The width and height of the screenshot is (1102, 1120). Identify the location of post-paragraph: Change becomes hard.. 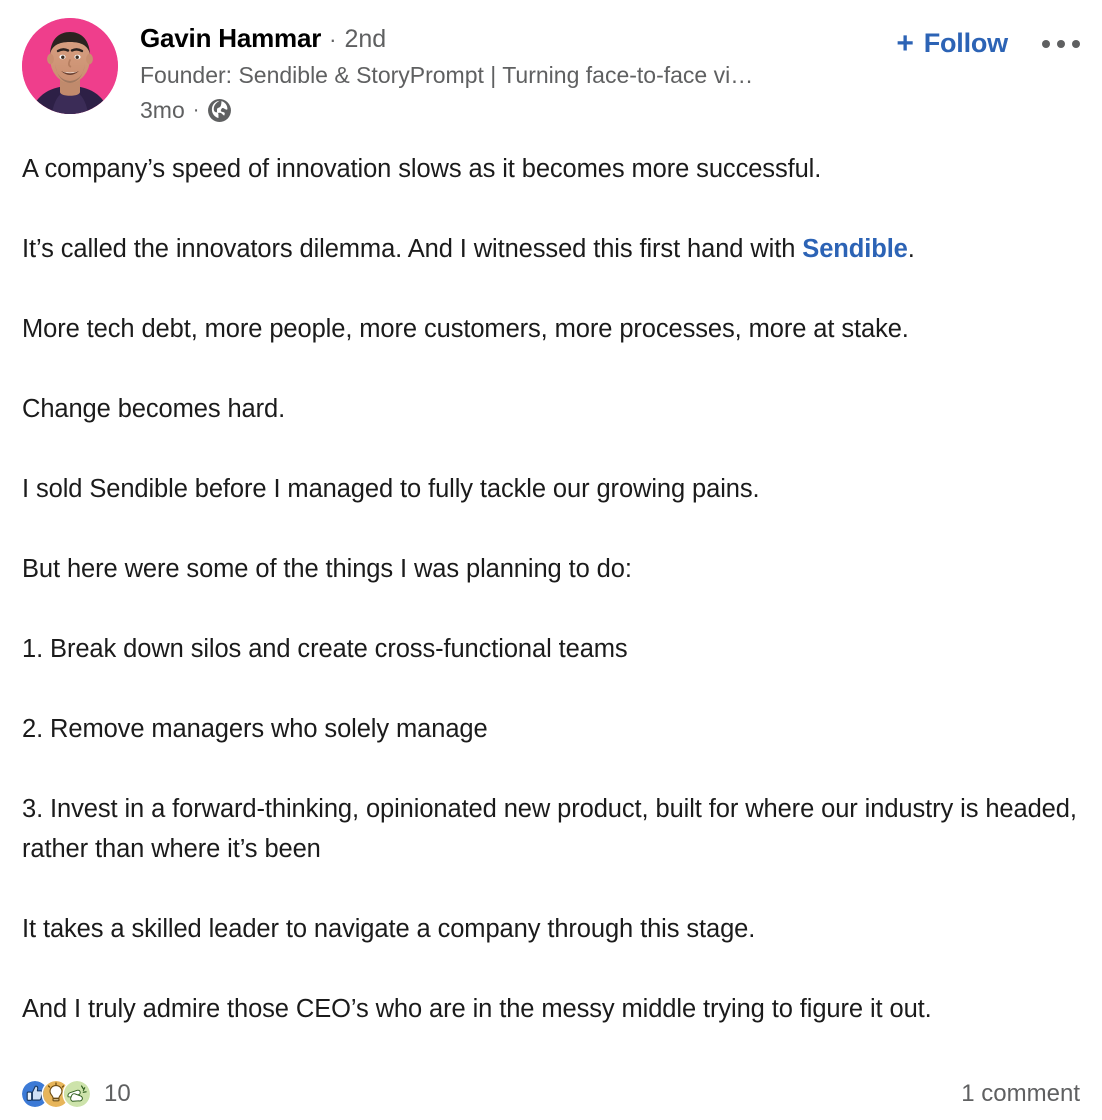
(154, 409).